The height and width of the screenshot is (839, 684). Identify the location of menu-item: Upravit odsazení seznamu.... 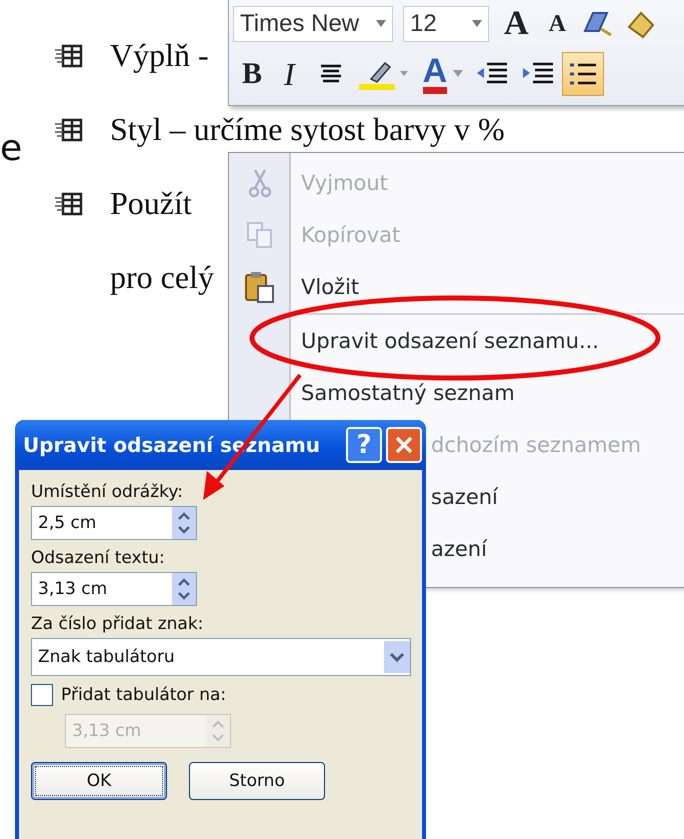
(450, 341).